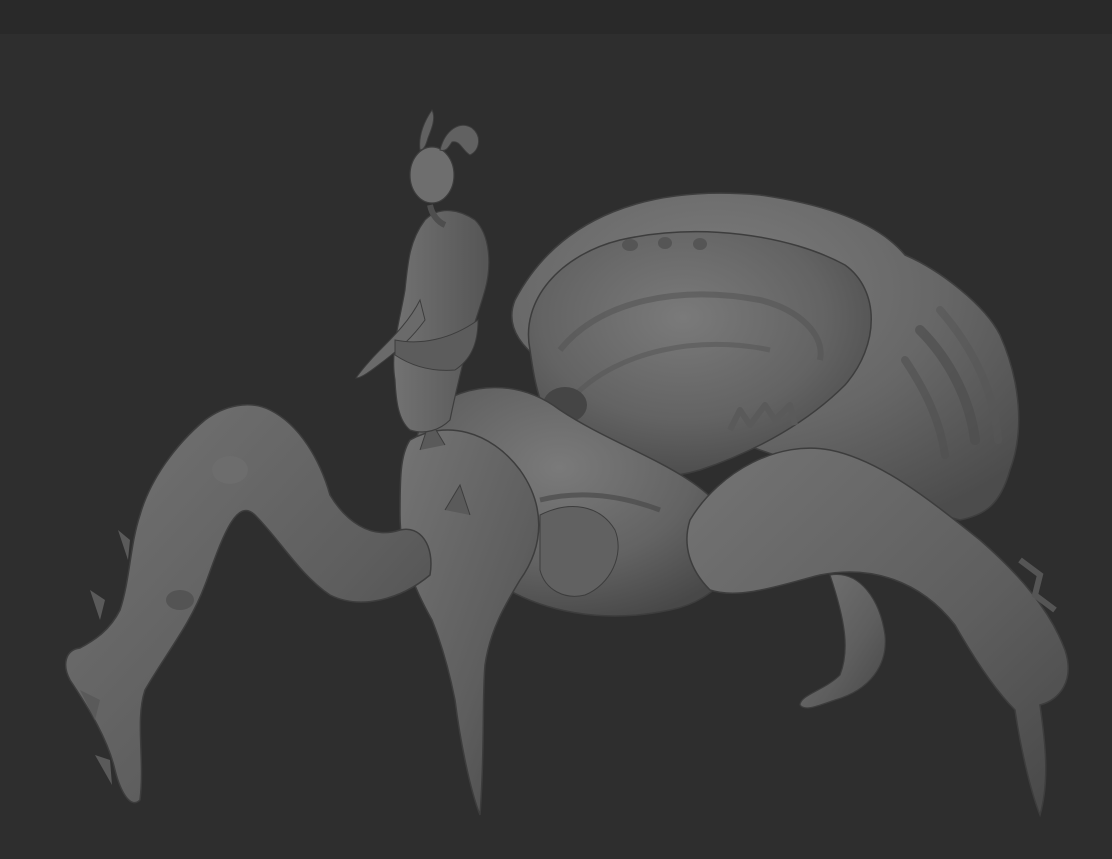 This screenshot has width=1112, height=859. Describe the element at coordinates (556, 17) in the screenshot. I see `top-toolbar` at that location.